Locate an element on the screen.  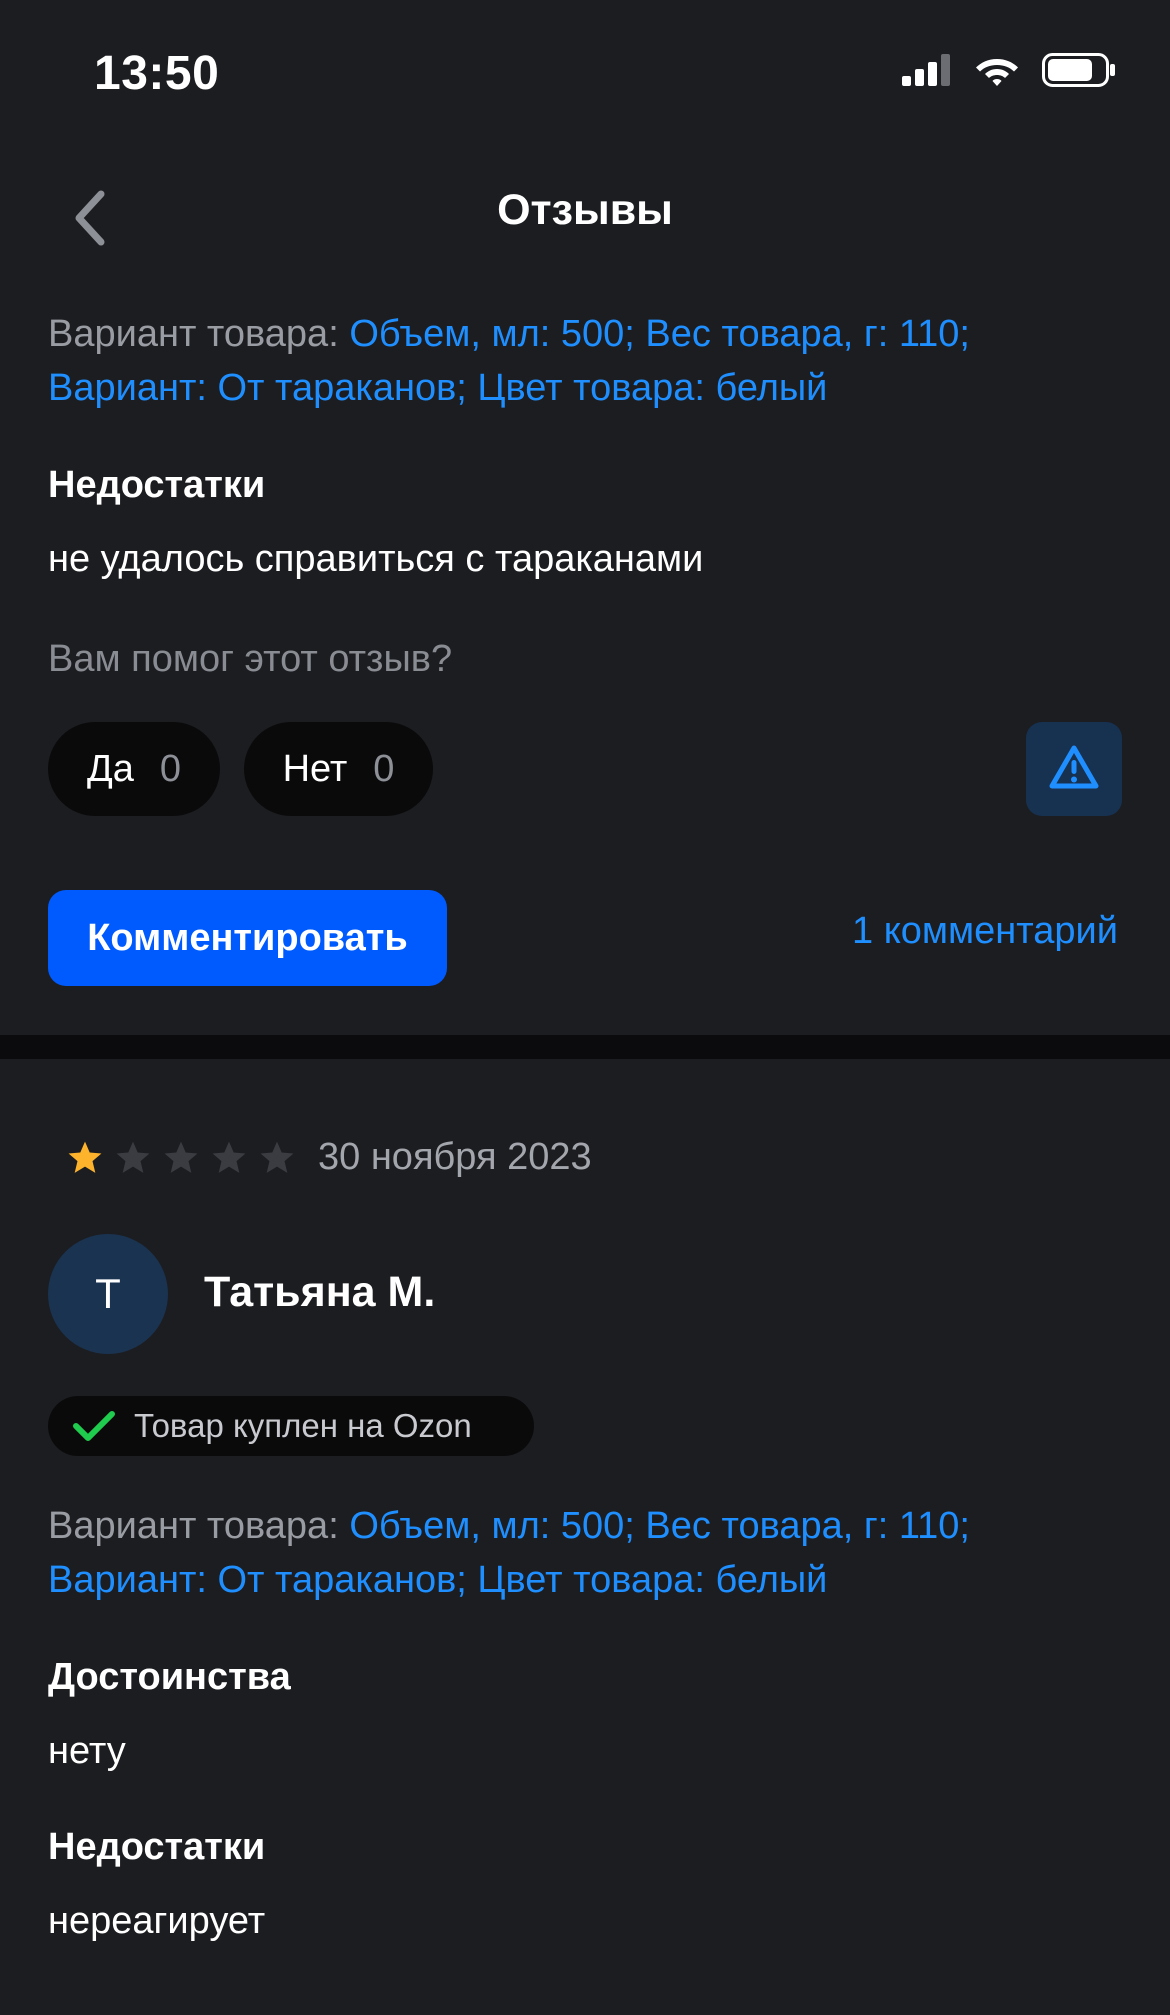
yes-count: 0 is located at coordinates (170, 768).